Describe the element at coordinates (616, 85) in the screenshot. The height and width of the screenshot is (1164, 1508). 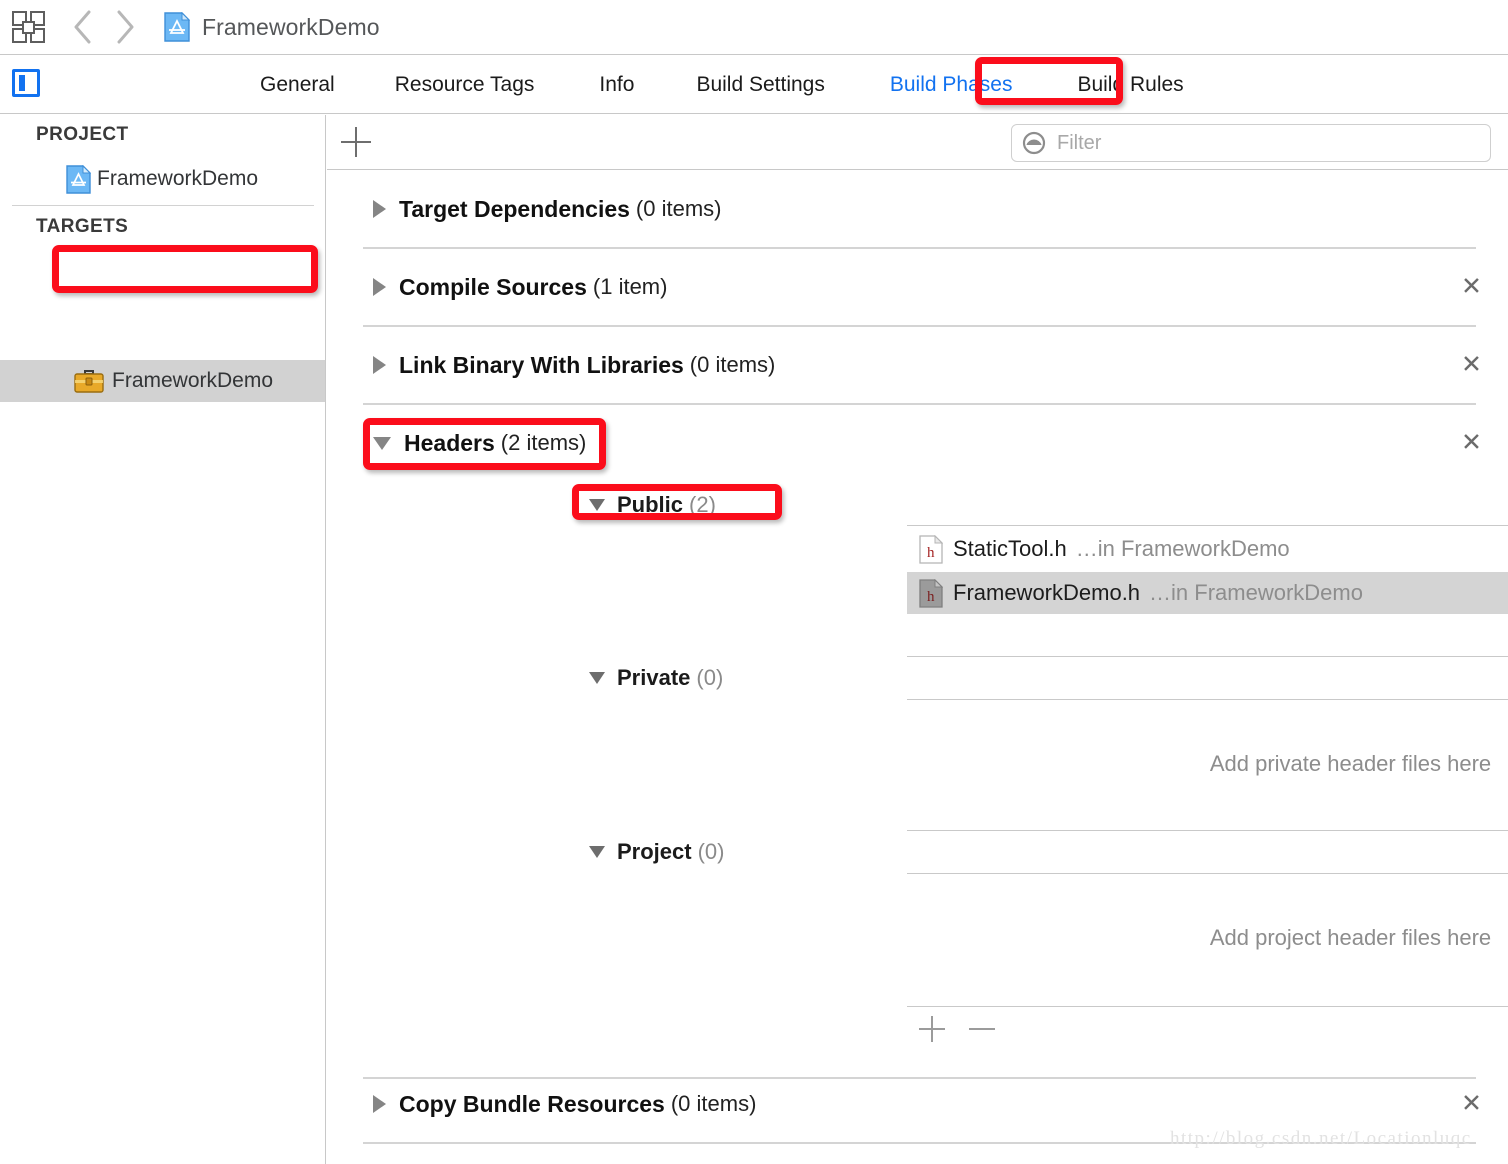
I see `tab-info: Info` at that location.